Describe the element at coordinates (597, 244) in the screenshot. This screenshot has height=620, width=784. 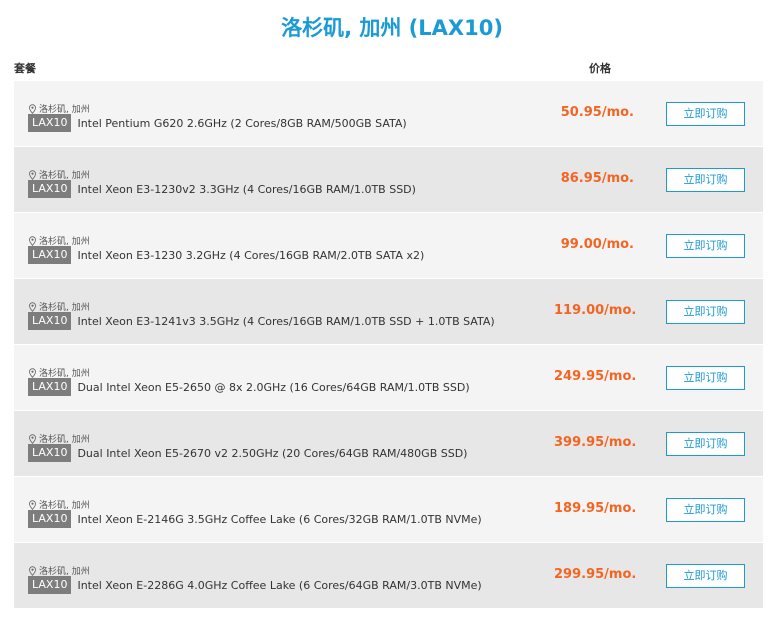
I see `plan-price: 99.00/mo.` at that location.